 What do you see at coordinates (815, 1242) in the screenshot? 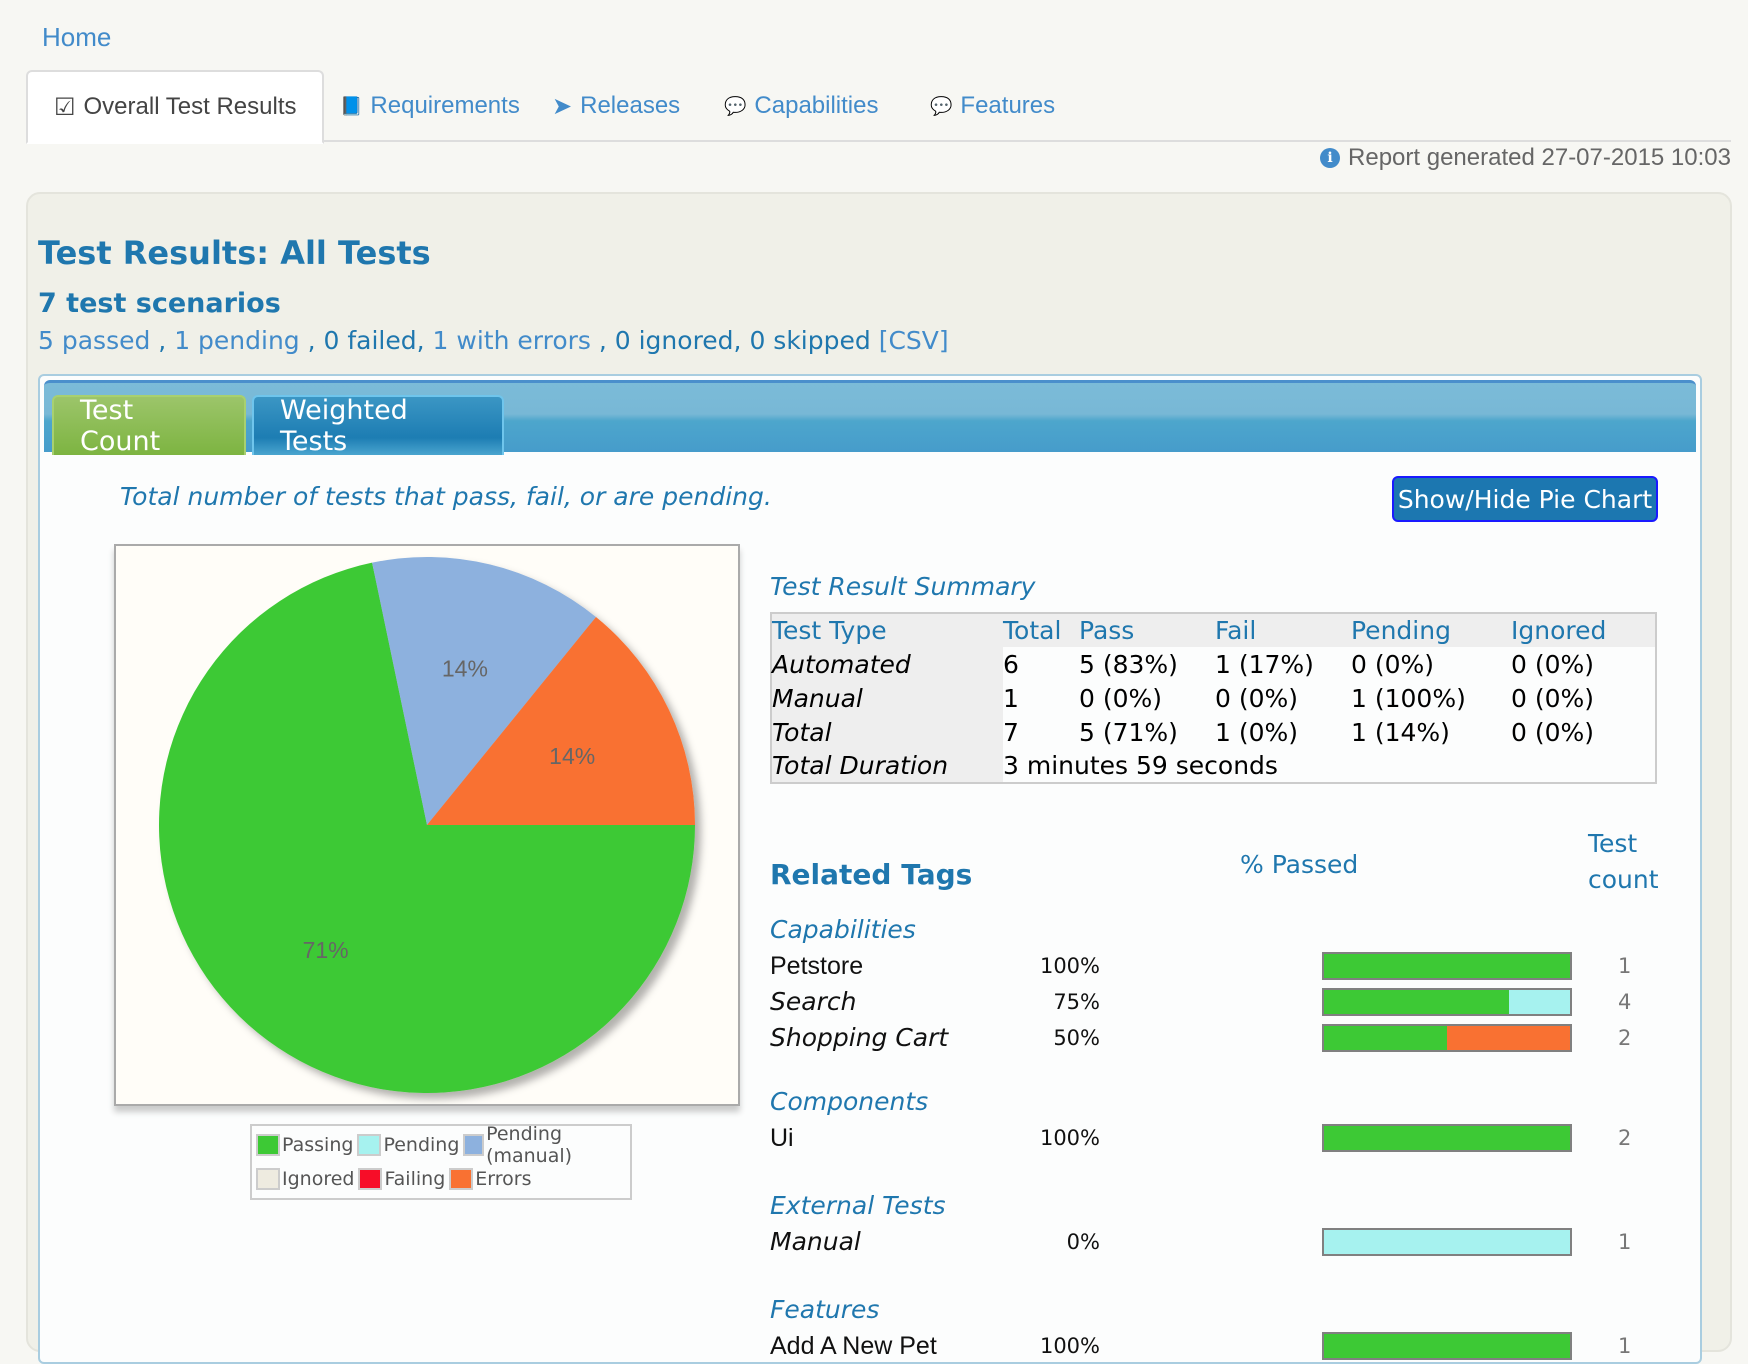
I see `tag-name-link: Manual` at bounding box center [815, 1242].